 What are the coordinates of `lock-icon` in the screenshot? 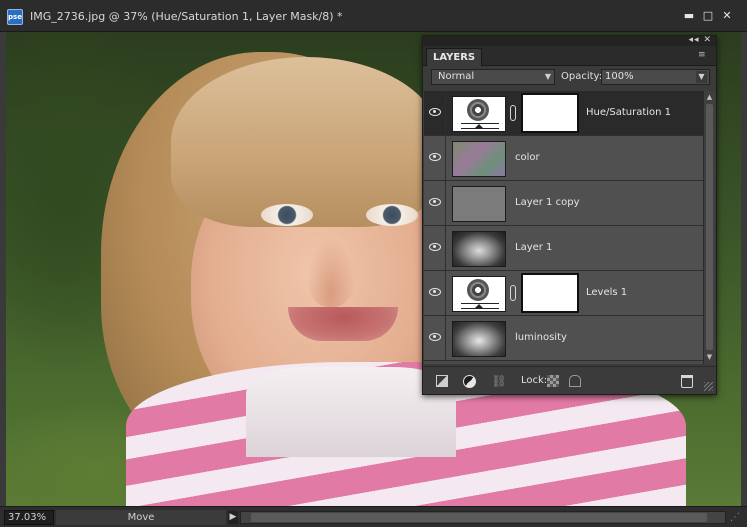 It's located at (575, 381).